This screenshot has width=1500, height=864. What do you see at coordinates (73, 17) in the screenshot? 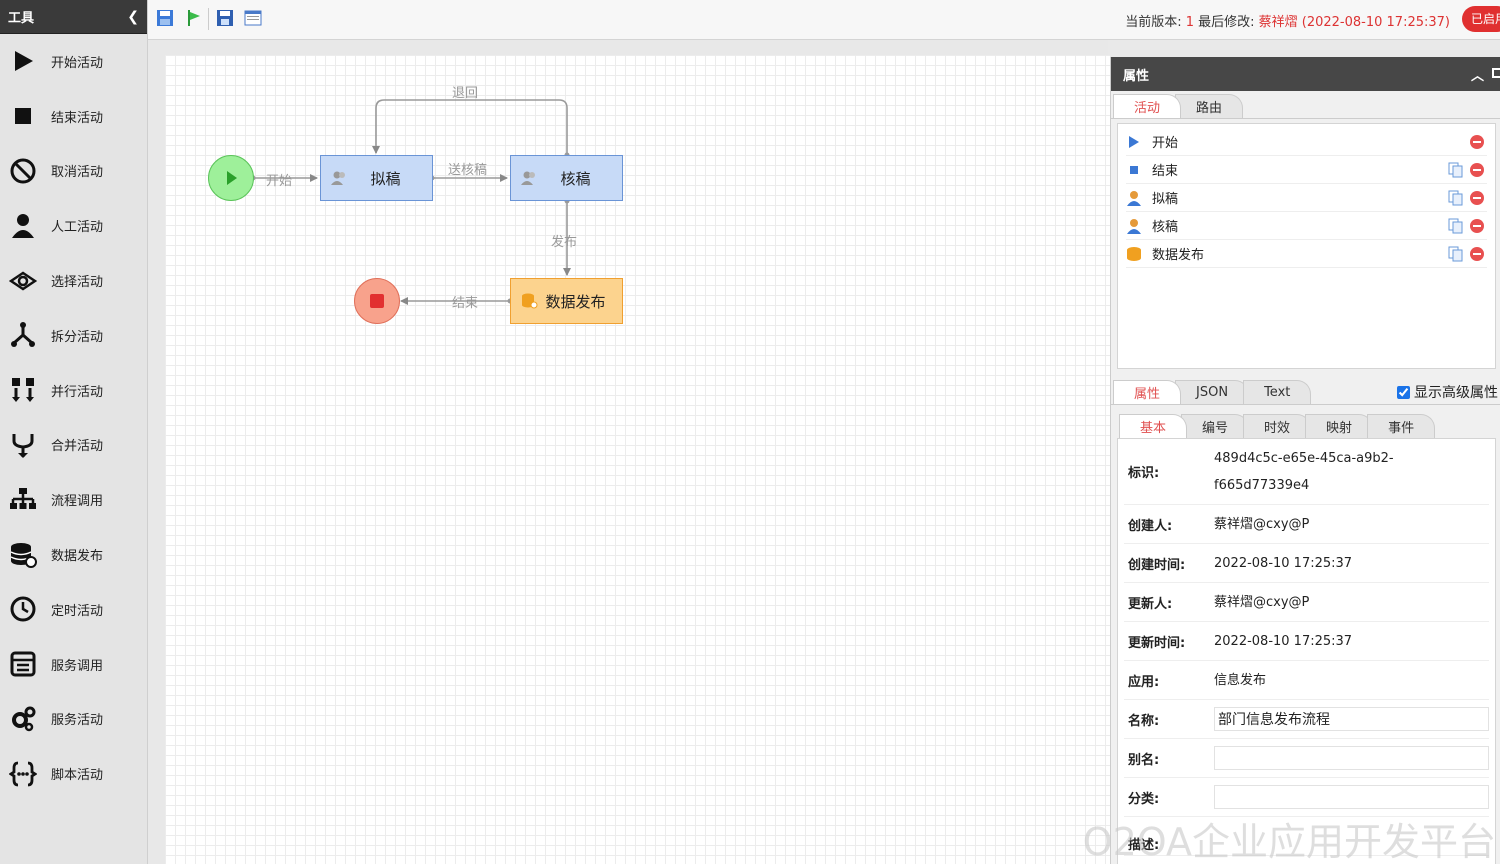
I see `toolbox-header: 工具 ❮` at bounding box center [73, 17].